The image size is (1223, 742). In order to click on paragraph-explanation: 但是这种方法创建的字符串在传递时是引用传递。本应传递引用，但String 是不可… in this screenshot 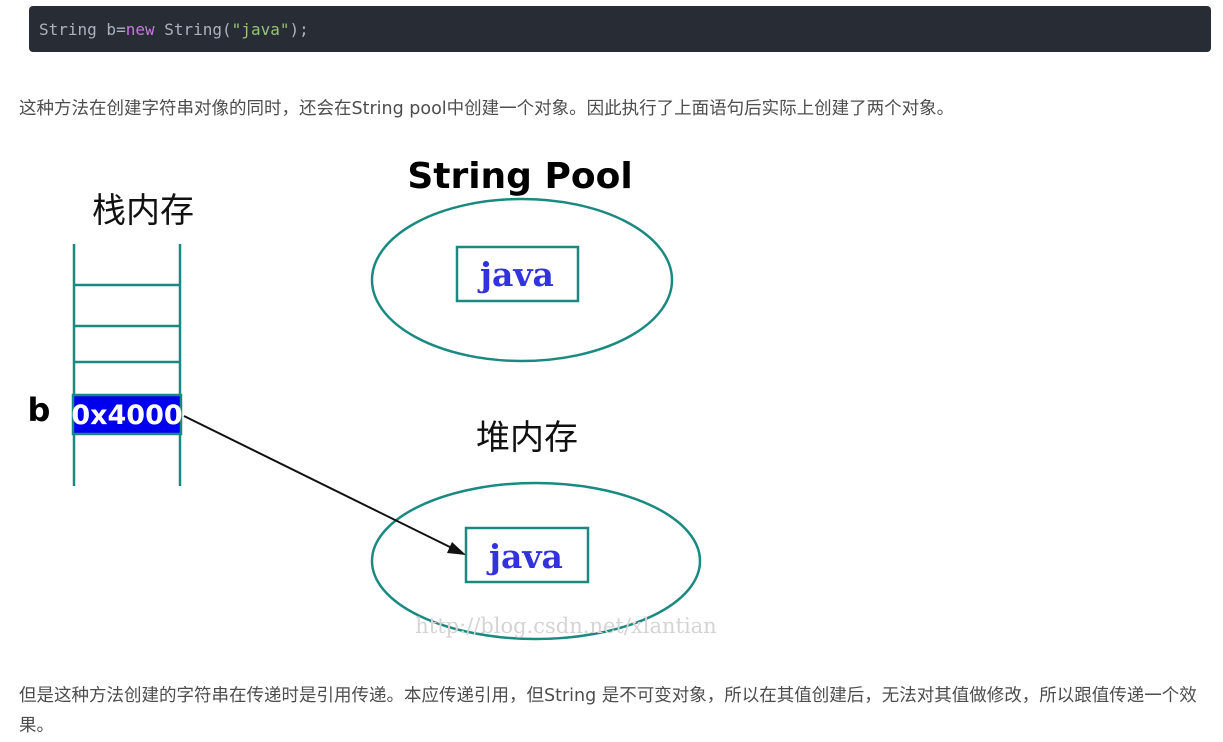, I will do `click(608, 711)`.